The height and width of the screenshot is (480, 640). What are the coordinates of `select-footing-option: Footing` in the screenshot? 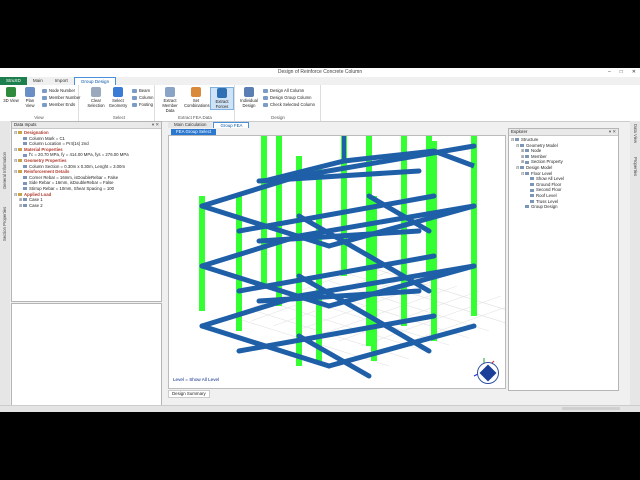 It's located at (142, 104).